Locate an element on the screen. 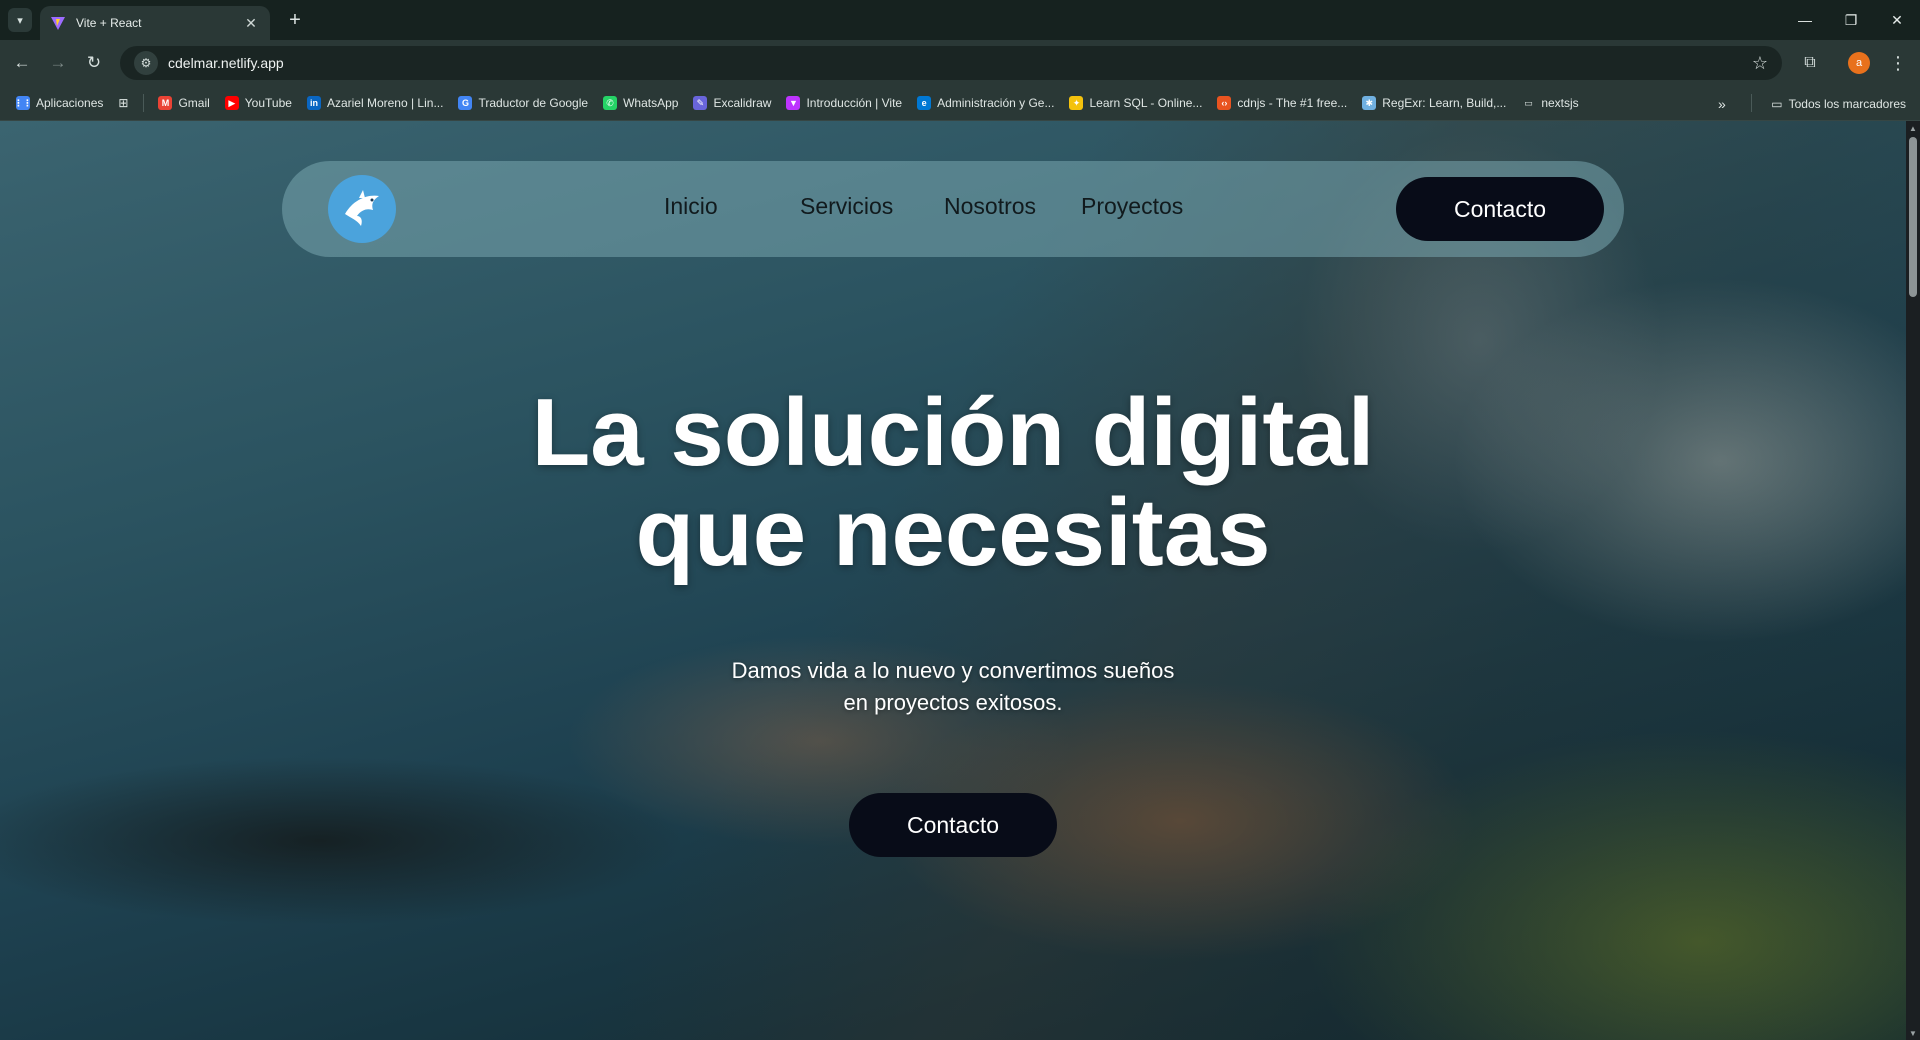  nav-link-servicios: Servicios is located at coordinates (846, 206).